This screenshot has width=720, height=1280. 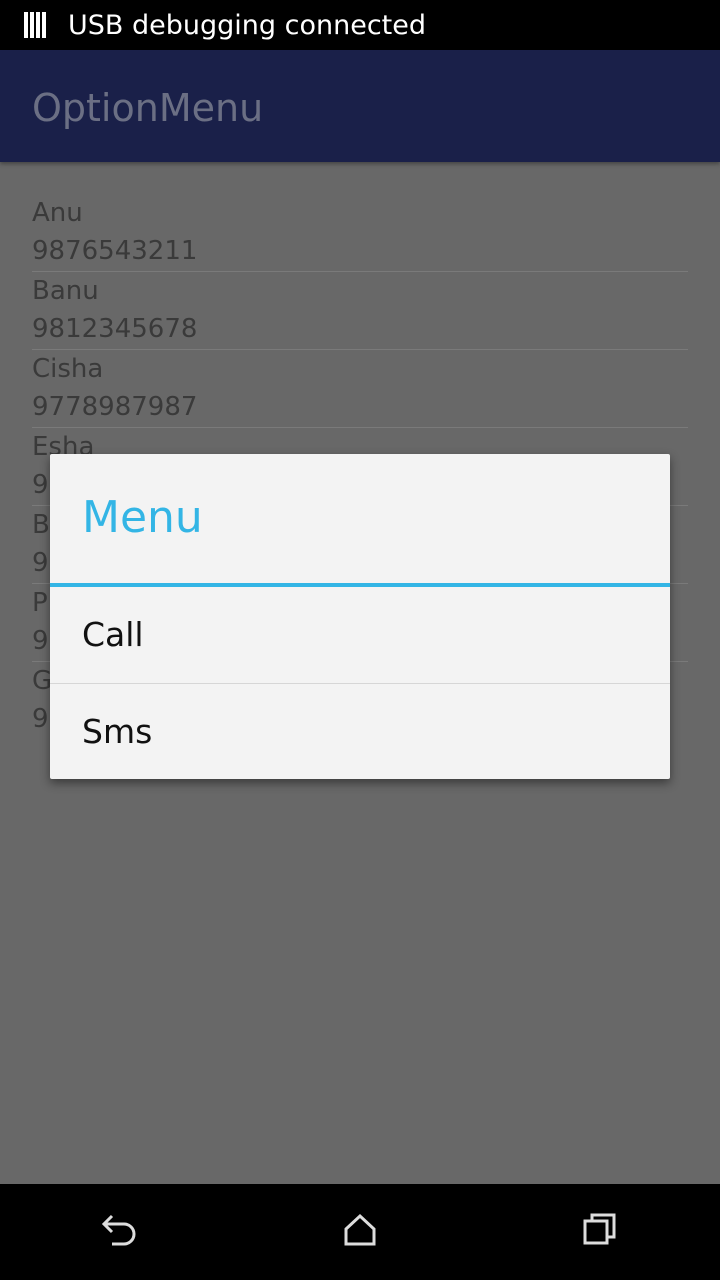 I want to click on status-text: USB debugging connected, so click(x=247, y=25).